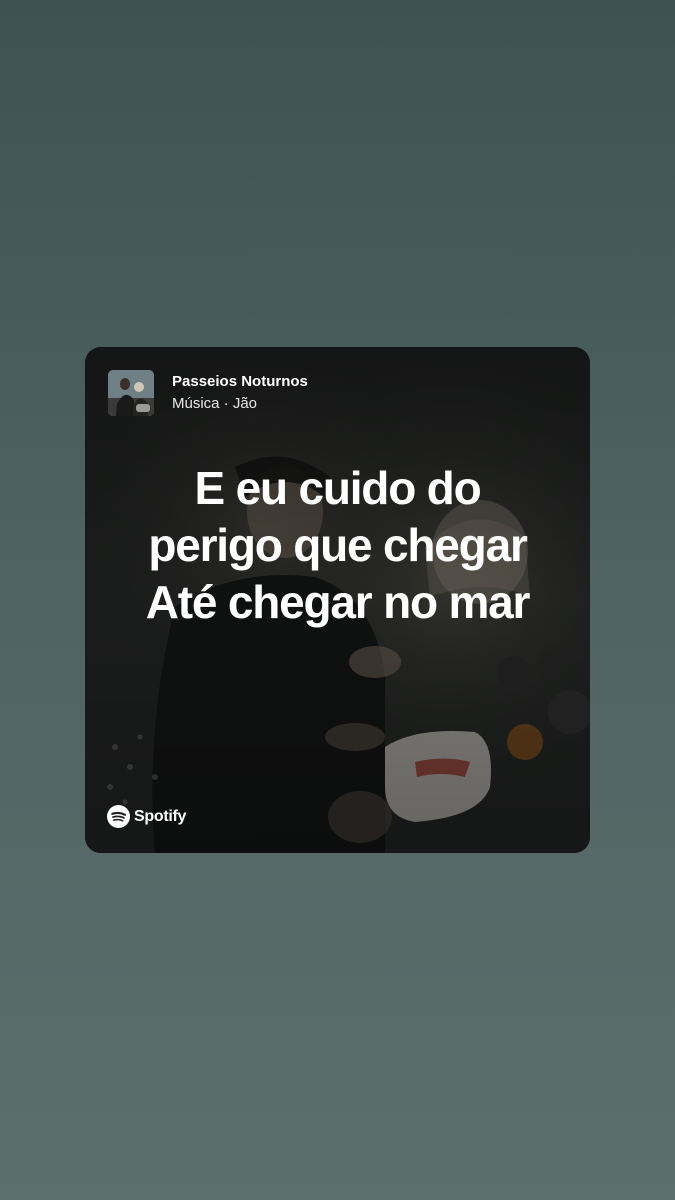 The image size is (675, 1200). I want to click on spotify-brand: Spotify, so click(146, 816).